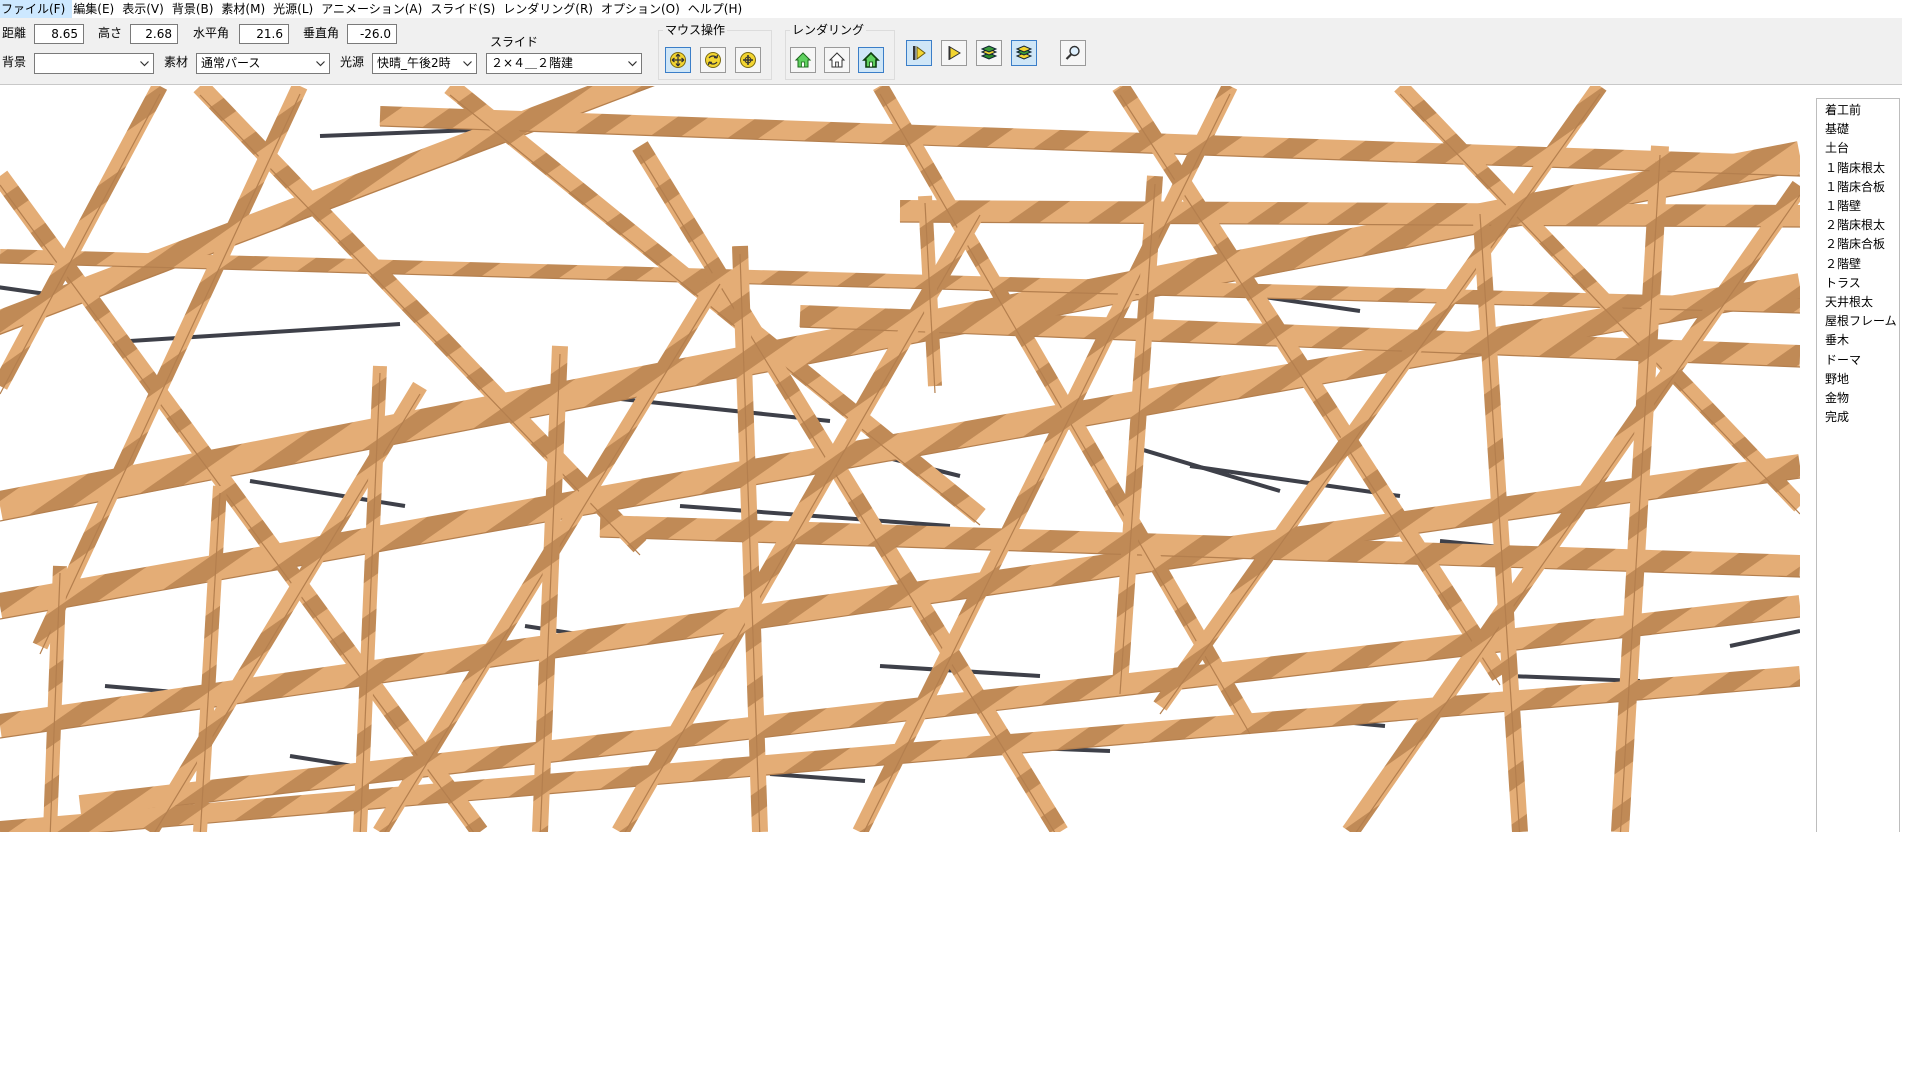 This screenshot has width=1920, height=1090. What do you see at coordinates (1858, 187) in the screenshot?
I see `slide-list-item: １階床合板` at bounding box center [1858, 187].